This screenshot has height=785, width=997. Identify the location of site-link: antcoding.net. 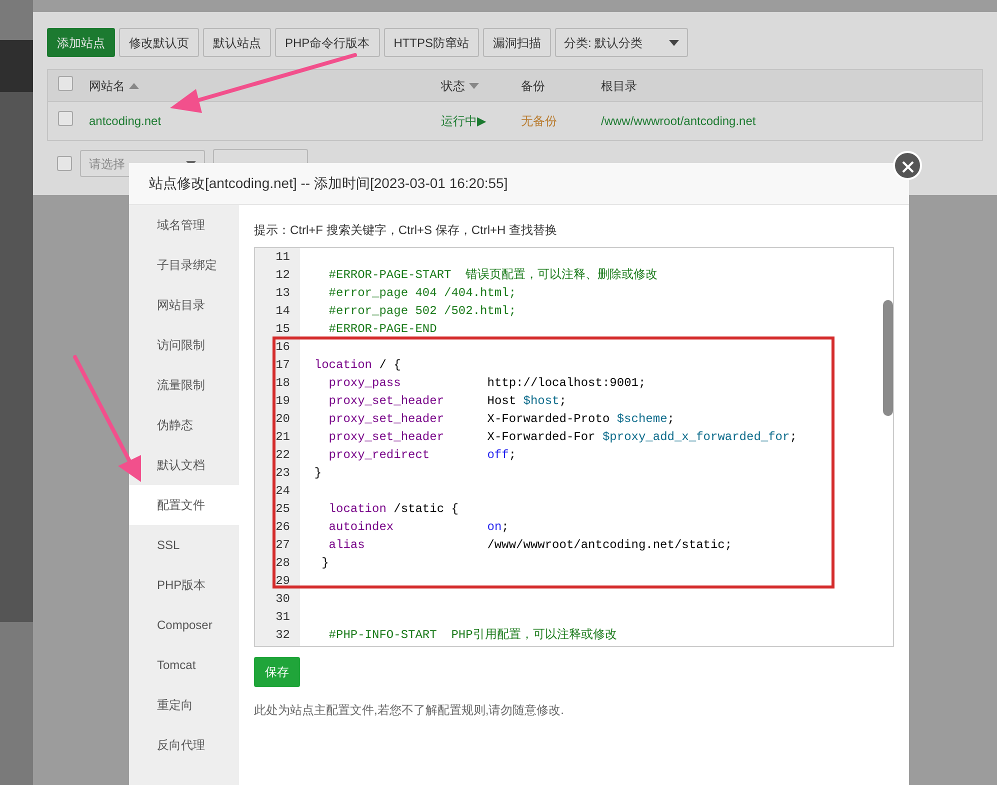
(125, 121).